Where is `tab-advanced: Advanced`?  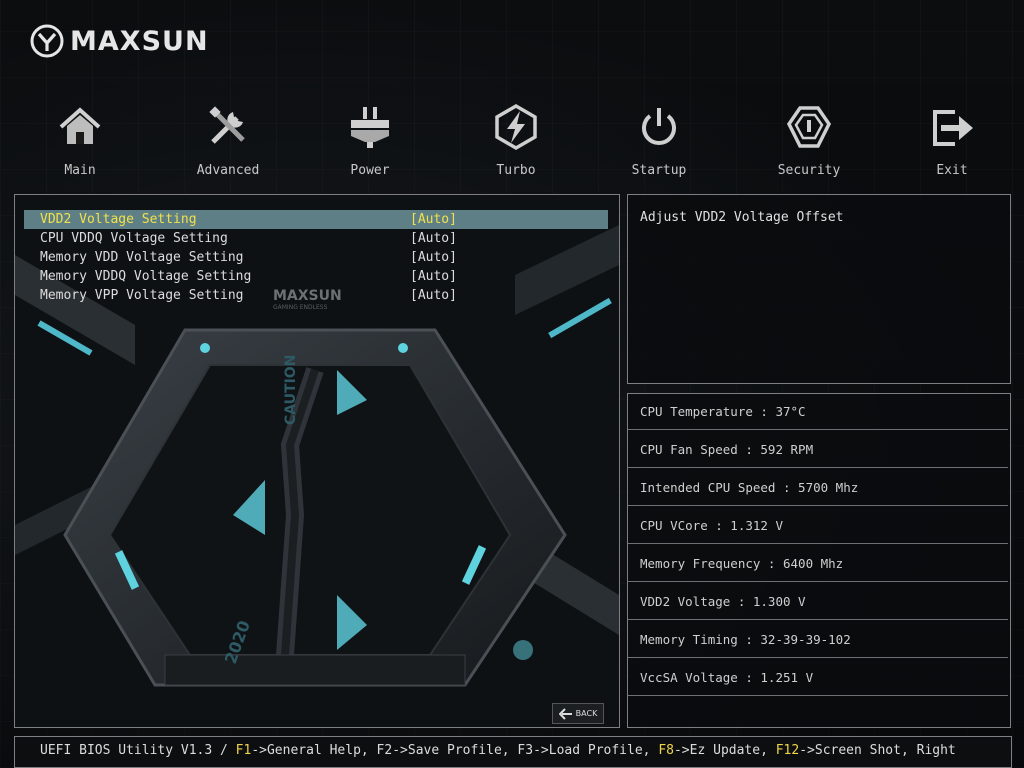 tab-advanced: Advanced is located at coordinates (228, 140).